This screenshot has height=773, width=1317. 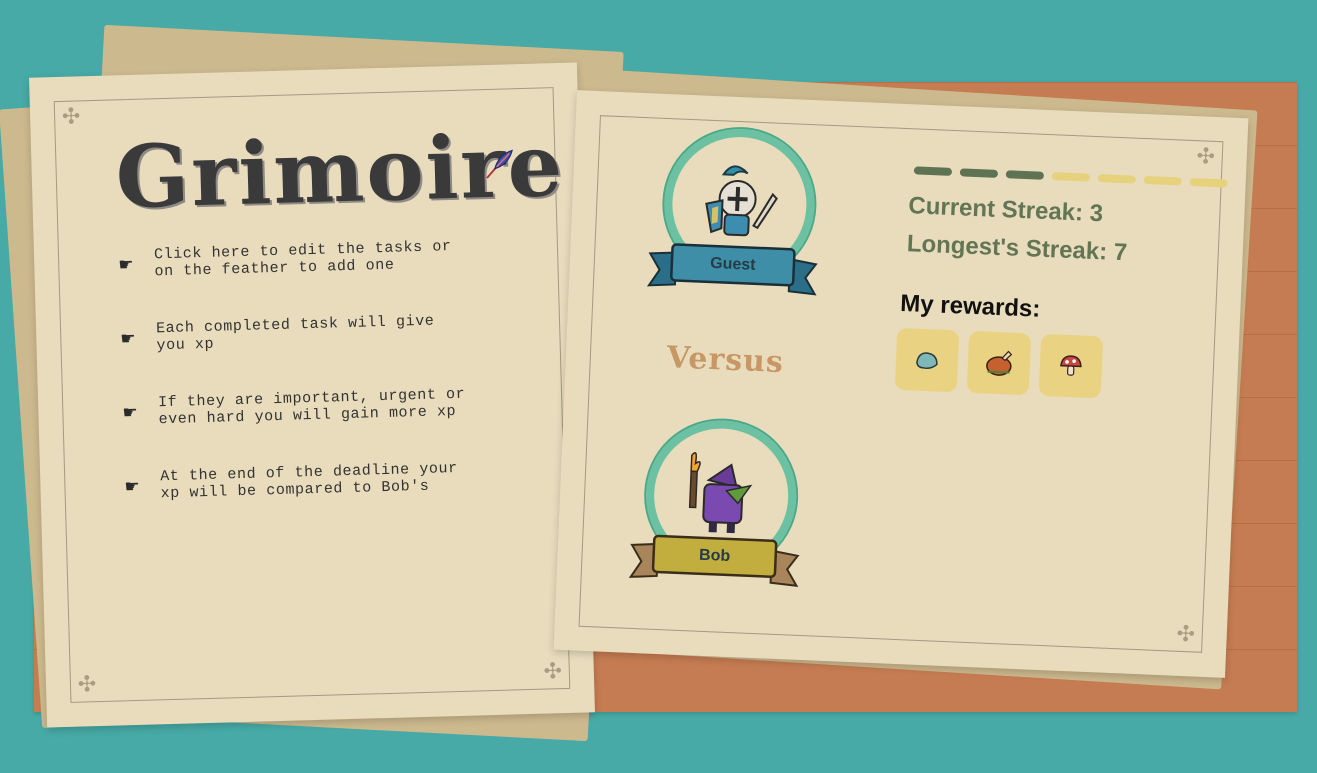 I want to click on instruction-text: Each completed task will give you xp, so click(x=295, y=333).